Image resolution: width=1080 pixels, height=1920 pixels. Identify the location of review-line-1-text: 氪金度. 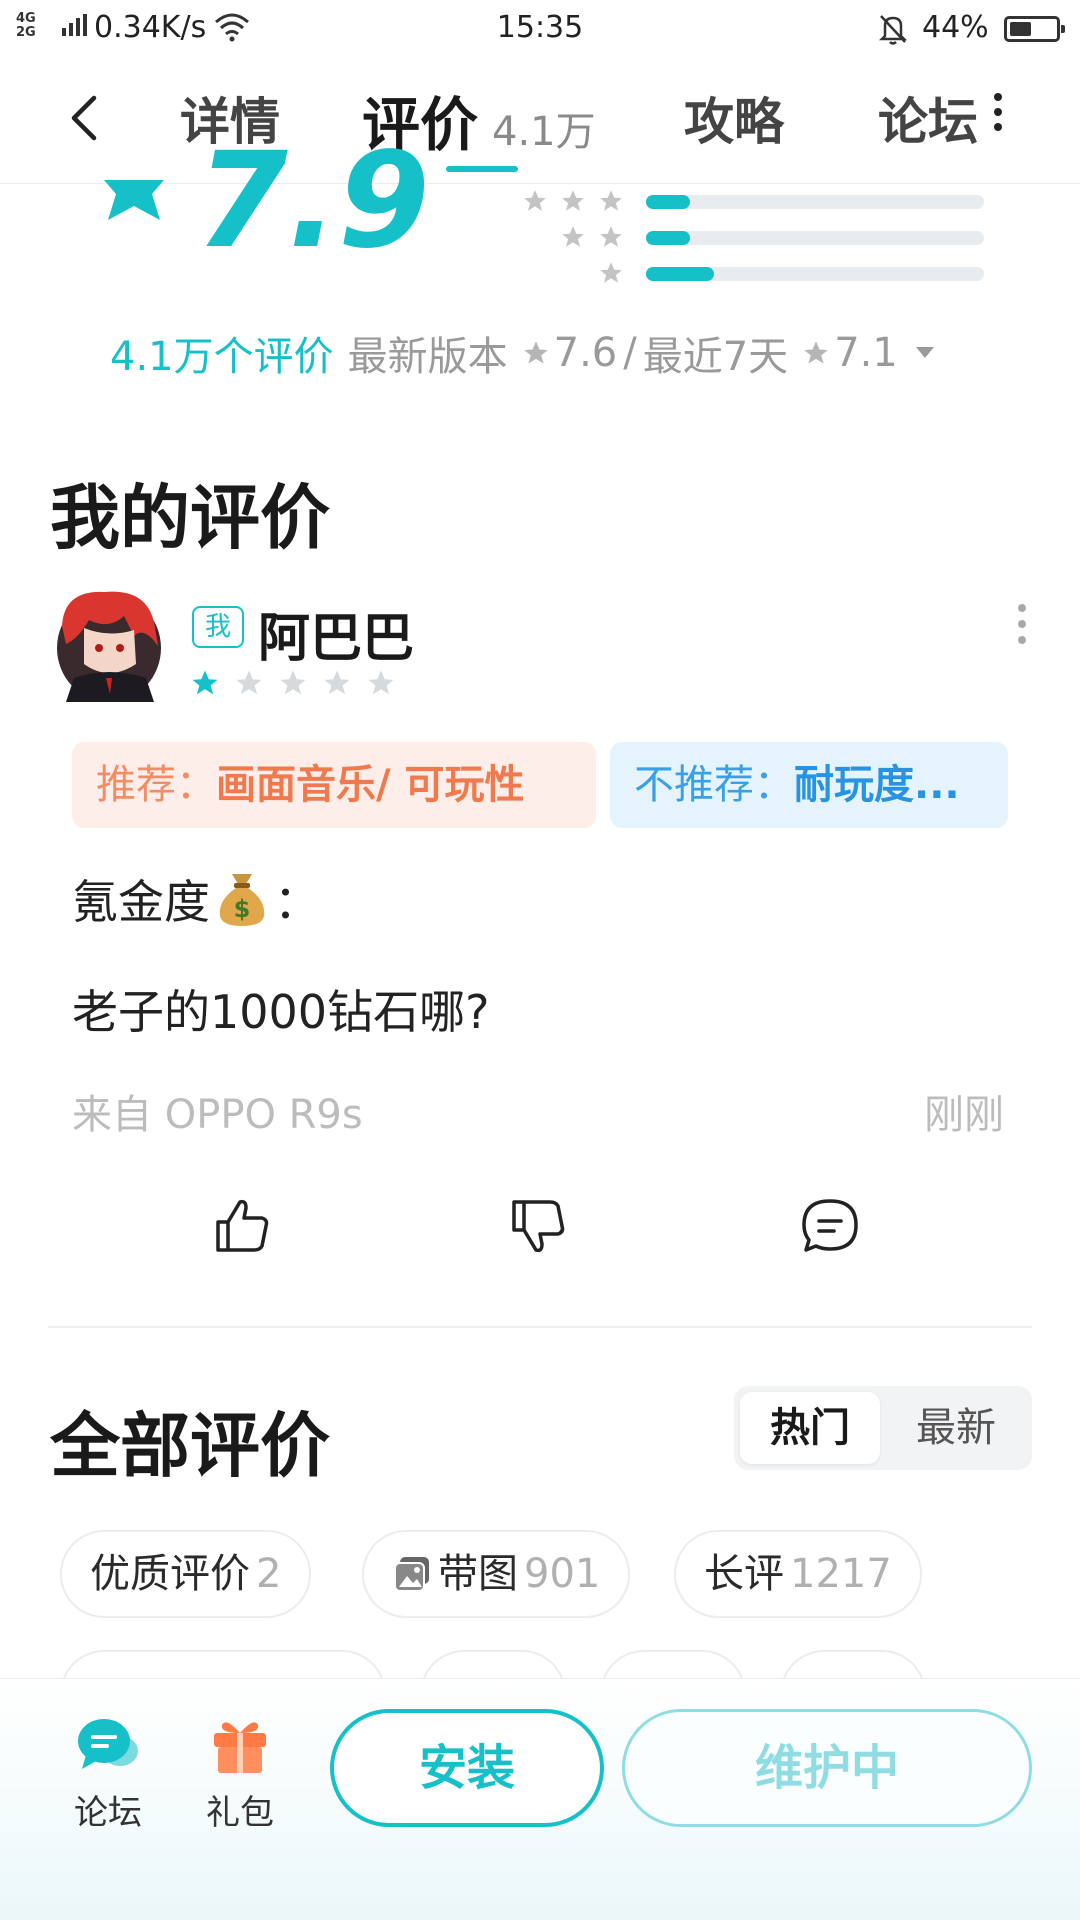
(141, 902).